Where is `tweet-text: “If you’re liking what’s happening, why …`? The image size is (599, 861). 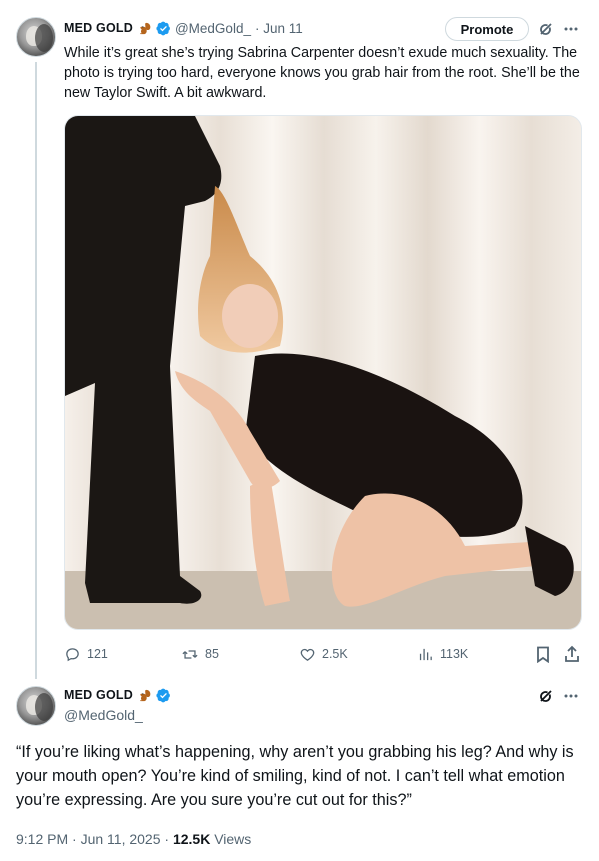
tweet-text: “If you’re liking what’s happening, why … is located at coordinates (295, 776).